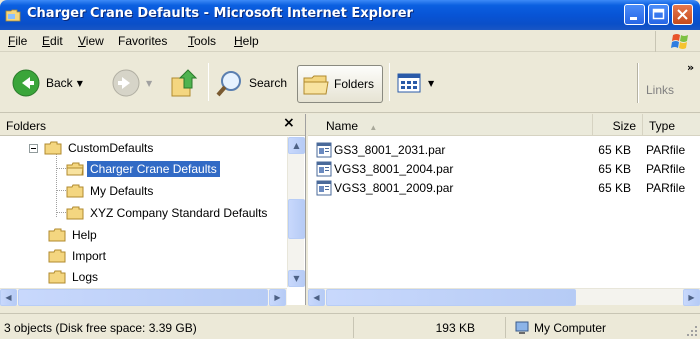  Describe the element at coordinates (33, 148) in the screenshot. I see `collapse-minus-icon` at that location.